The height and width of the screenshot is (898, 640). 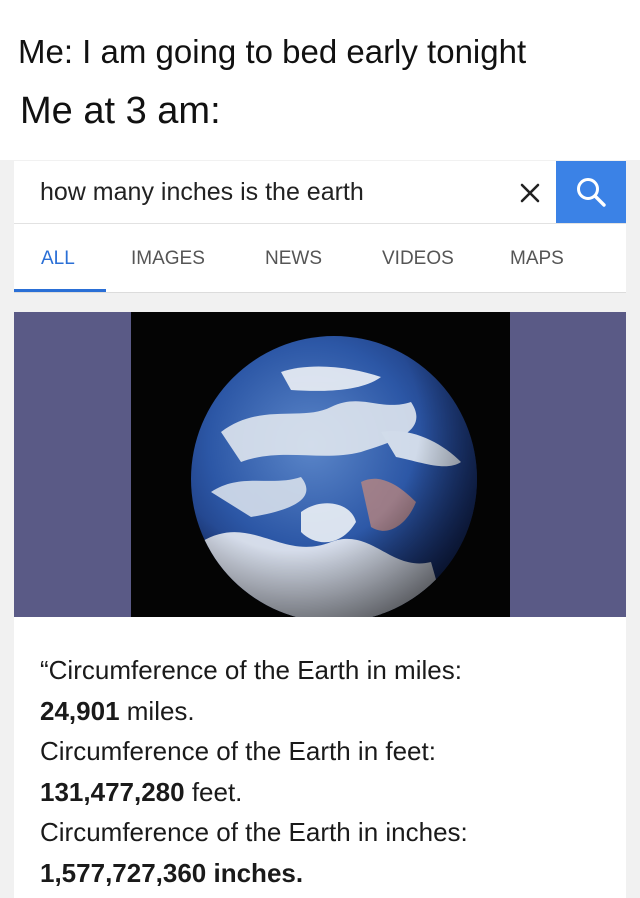 What do you see at coordinates (272, 51) in the screenshot?
I see `caption-line-1: Me: I am going to bed early tonight` at bounding box center [272, 51].